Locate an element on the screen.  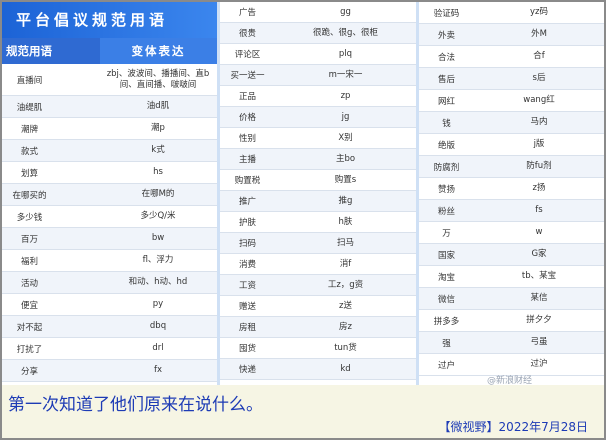
variant-term: 潮p is located at coordinates (158, 128).